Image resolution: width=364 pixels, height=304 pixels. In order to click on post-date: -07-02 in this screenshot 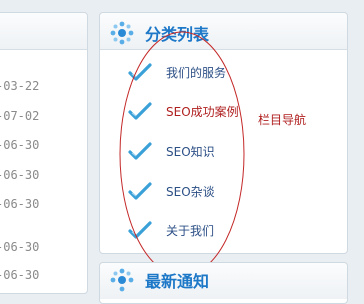, I will do `click(20, 116)`.